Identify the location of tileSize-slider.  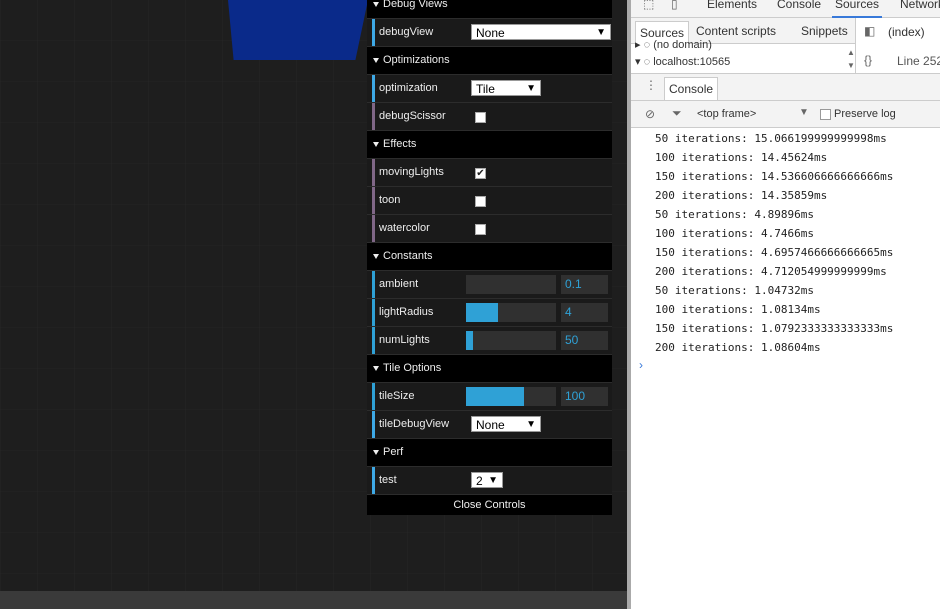
(511, 396).